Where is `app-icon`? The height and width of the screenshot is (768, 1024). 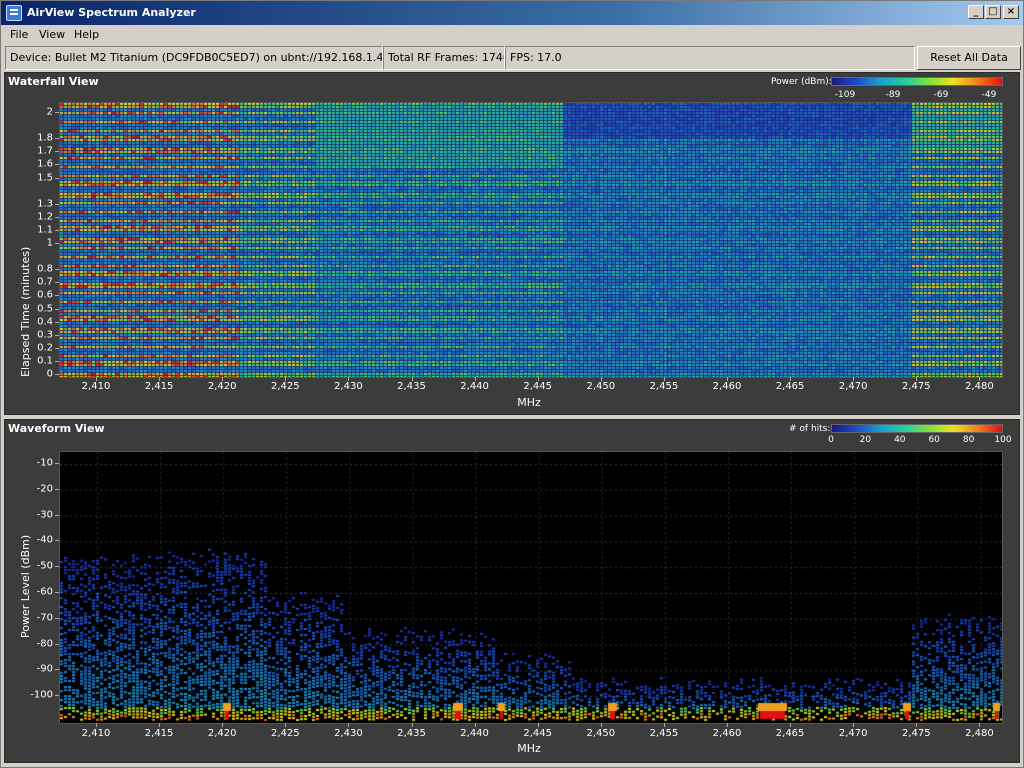 app-icon is located at coordinates (14, 13).